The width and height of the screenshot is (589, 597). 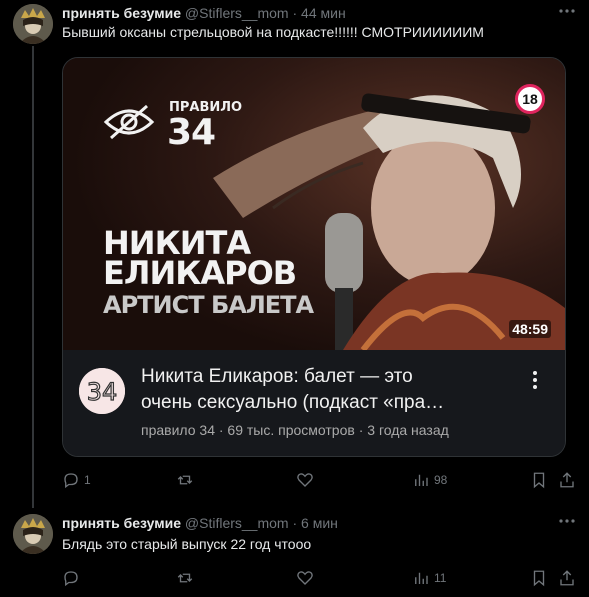 I want to click on tweet-text: Блядь это старый выпуск 22 год чтооо, so click(x=187, y=544).